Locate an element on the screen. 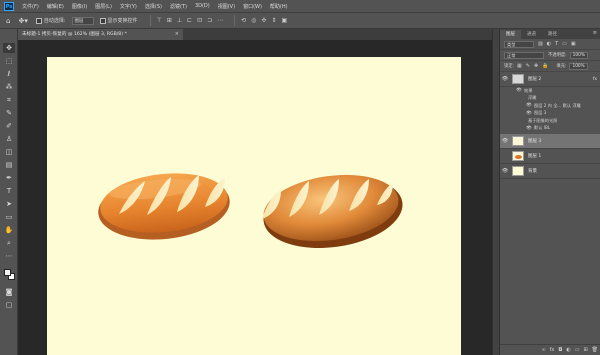  effect-item: 👁 默认 IBL is located at coordinates (550, 129).